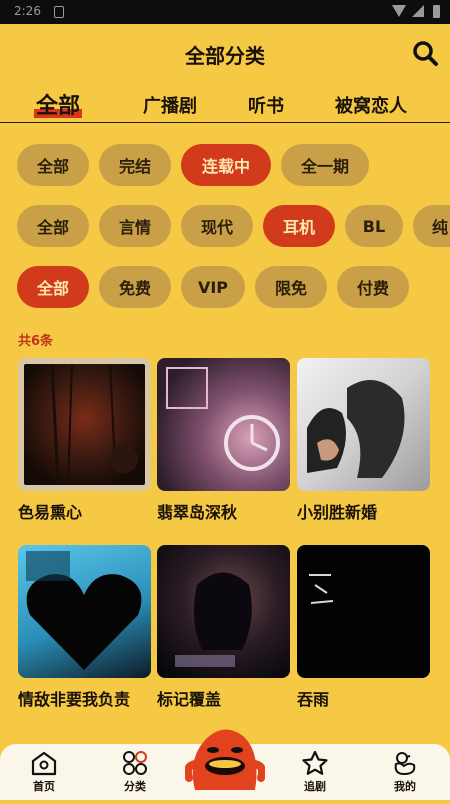  Describe the element at coordinates (217, 226) in the screenshot. I see `filter-genre-modern: 现代` at that location.